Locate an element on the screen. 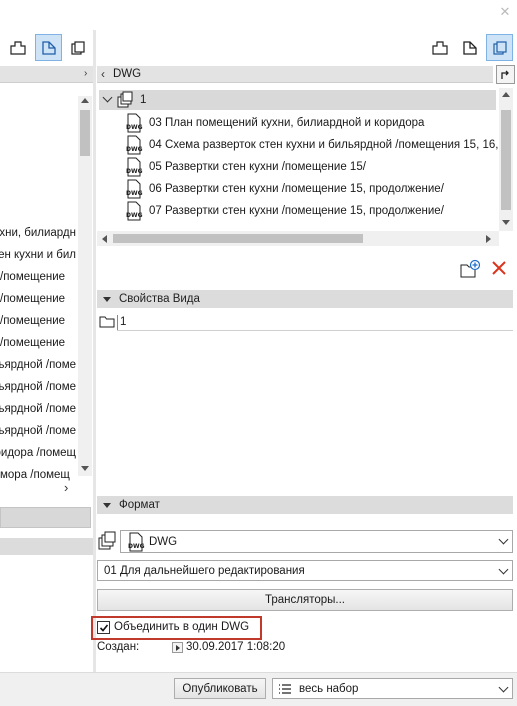 Image resolution: width=517 pixels, height=706 pixels. window-close-button: ✕ is located at coordinates (505, 12).